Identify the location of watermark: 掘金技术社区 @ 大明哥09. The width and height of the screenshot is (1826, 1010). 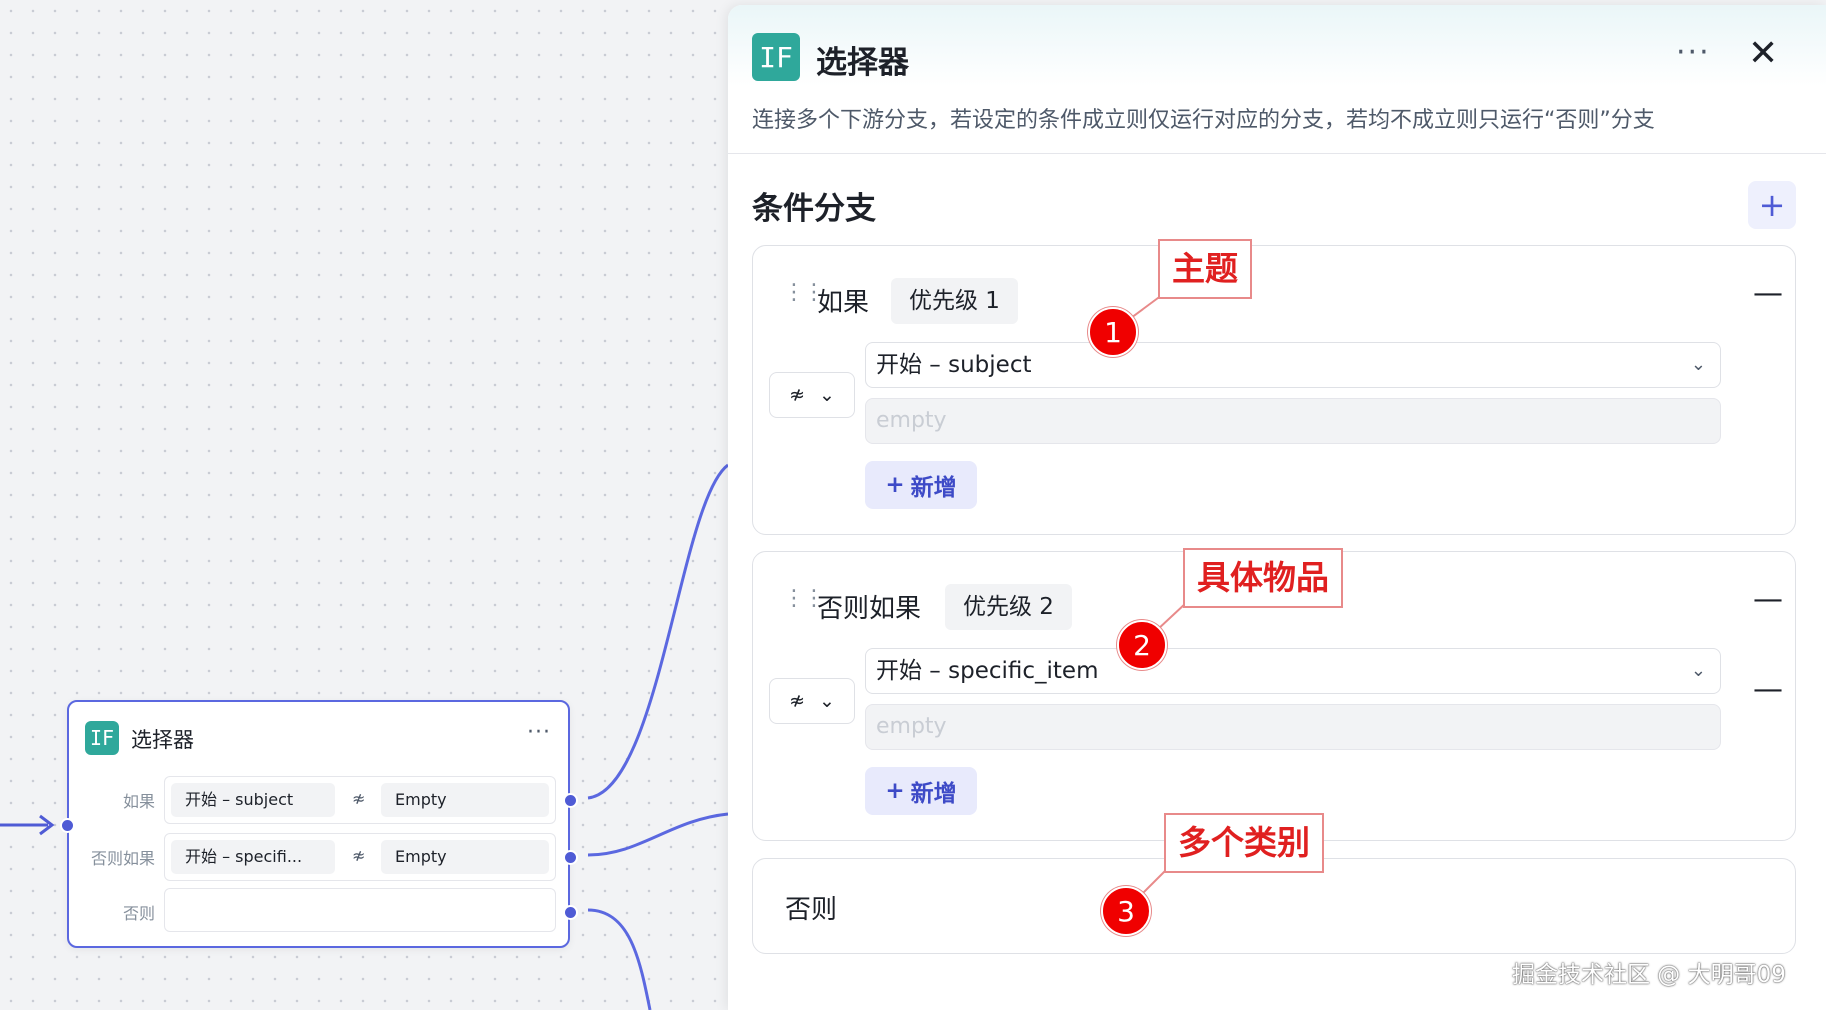
(1649, 975).